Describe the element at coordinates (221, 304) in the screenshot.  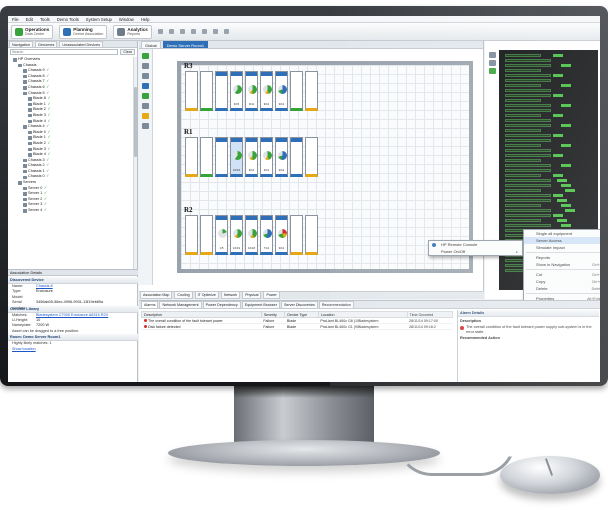
I see `bottom-tab: Power Dependency` at that location.